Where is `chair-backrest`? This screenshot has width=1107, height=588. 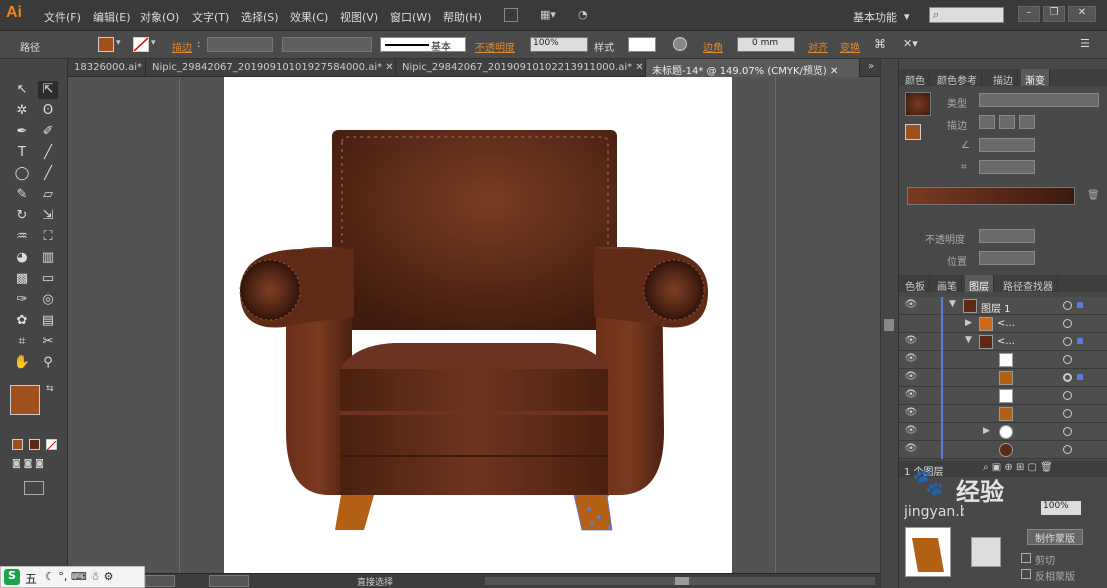 chair-backrest is located at coordinates (474, 230).